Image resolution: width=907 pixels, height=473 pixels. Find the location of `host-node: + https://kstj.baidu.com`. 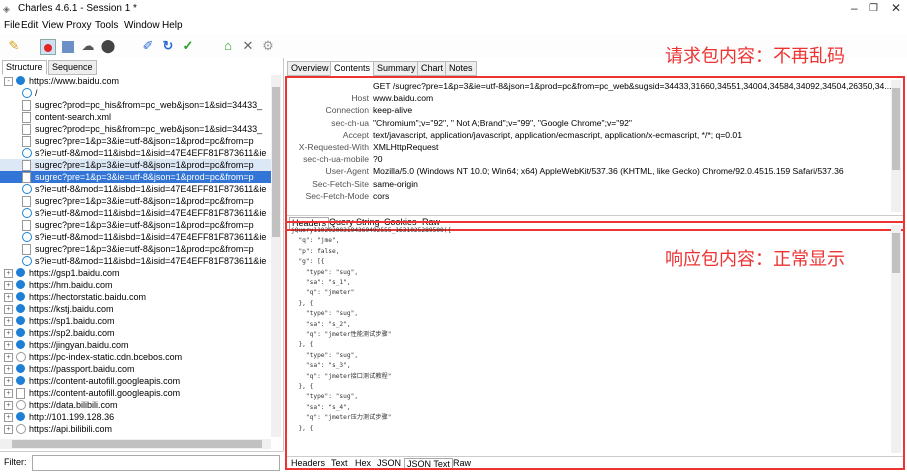

host-node: + https://kstj.baidu.com is located at coordinates (135, 309).